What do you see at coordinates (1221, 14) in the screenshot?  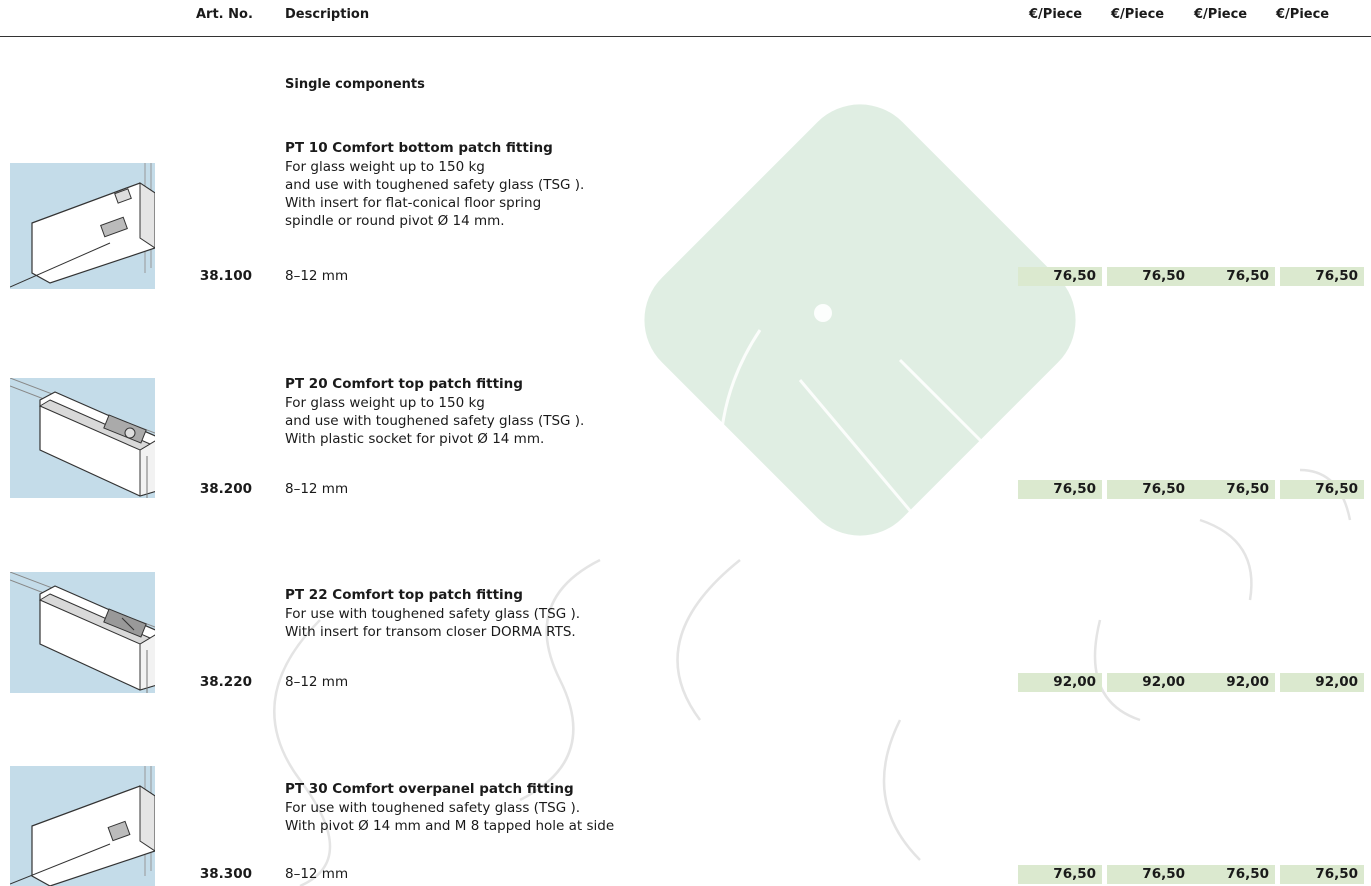 I see `header-price-3: €/Piece` at bounding box center [1221, 14].